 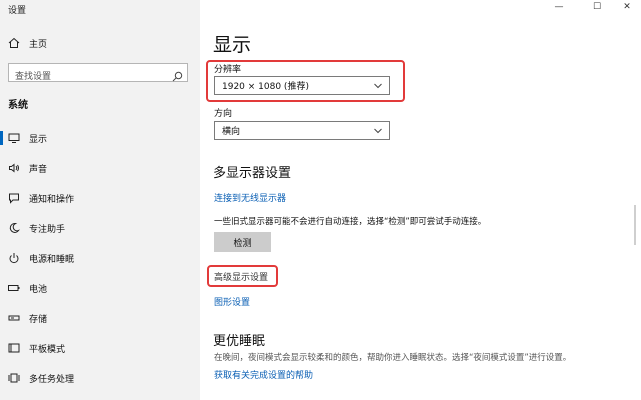 I want to click on multi-display-description: 一些旧式显示器可能不会进行自动连接，选择“检测”即可尝试手动连接。, so click(x=350, y=222).